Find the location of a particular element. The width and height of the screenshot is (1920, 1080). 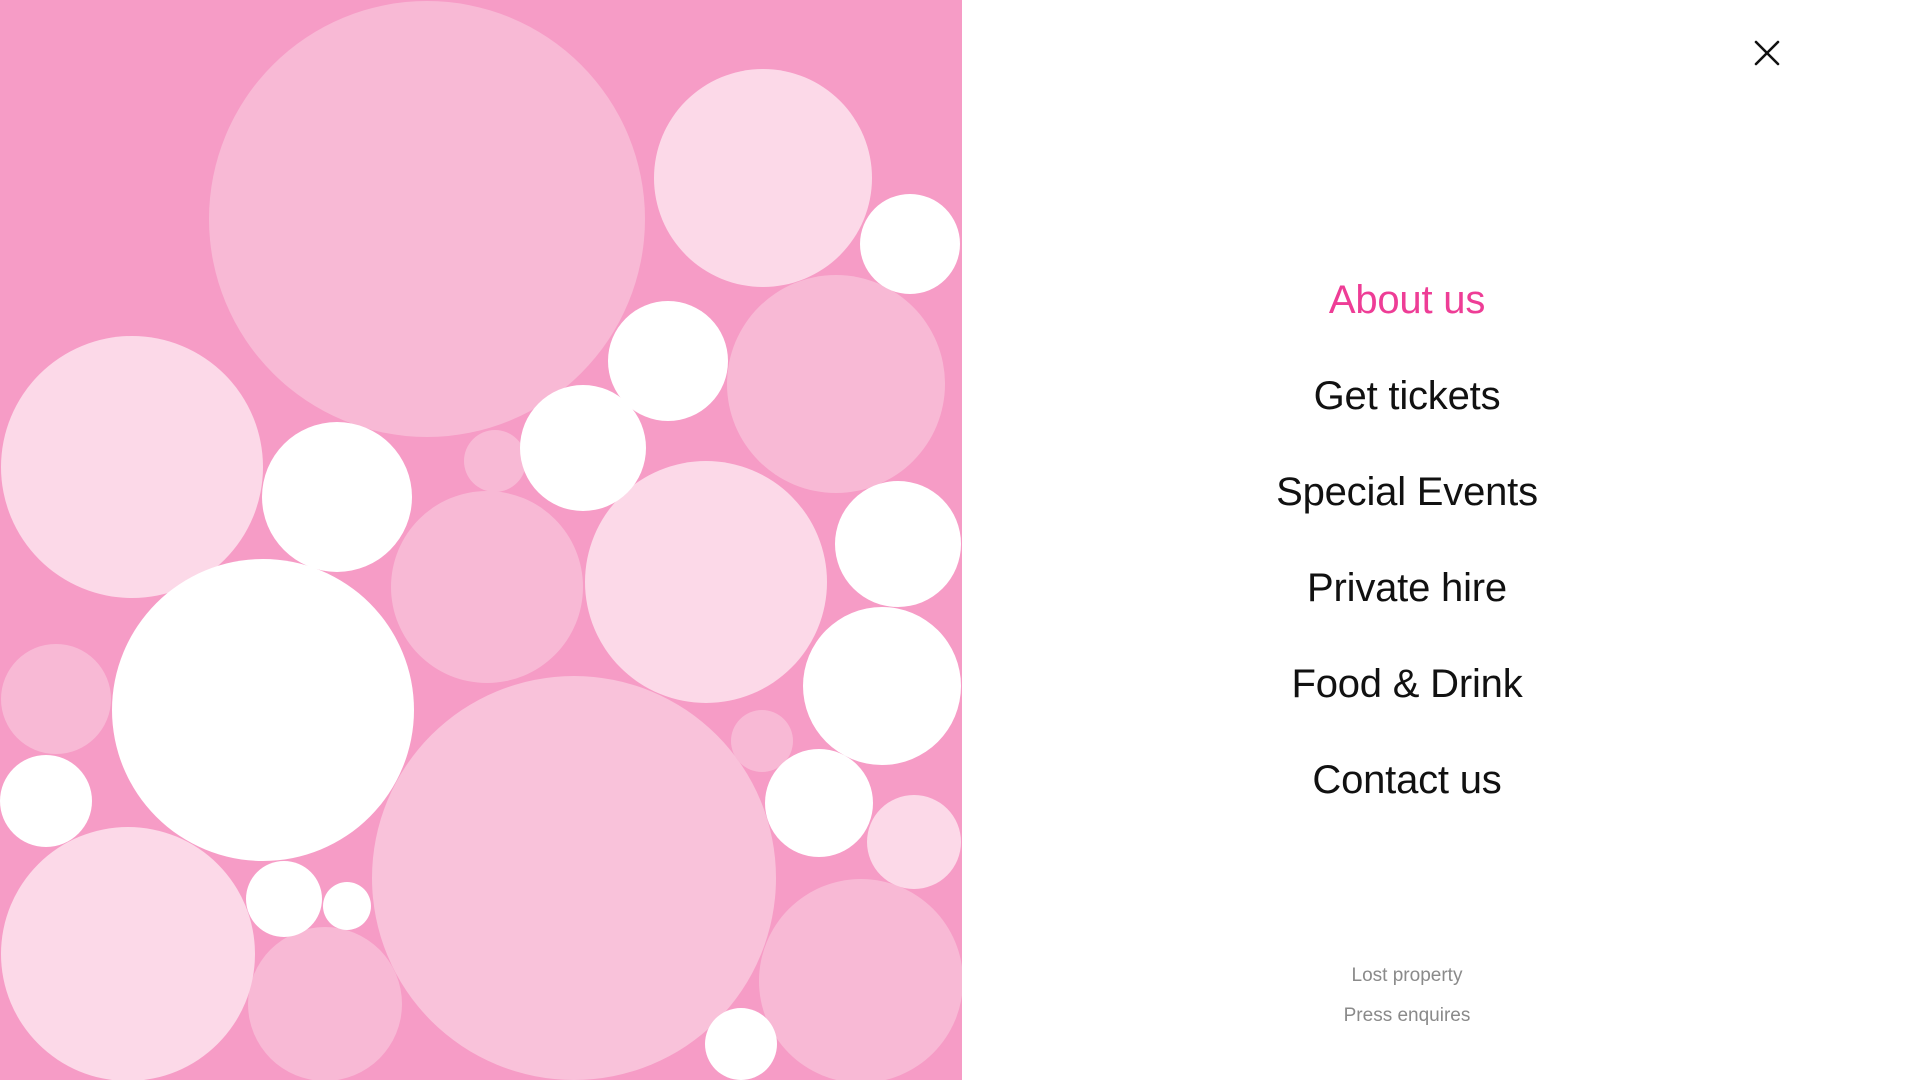

close-icon is located at coordinates (1767, 53).